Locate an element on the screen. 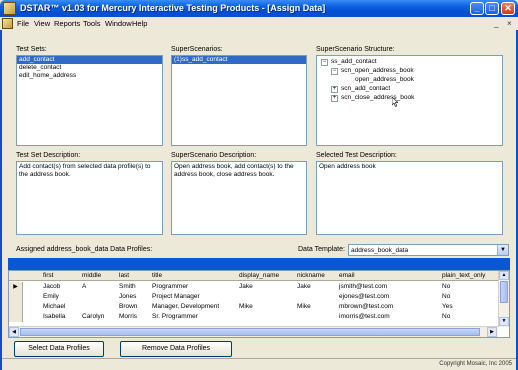 The image size is (518, 370). grid-cell: Michael is located at coordinates (54, 307).